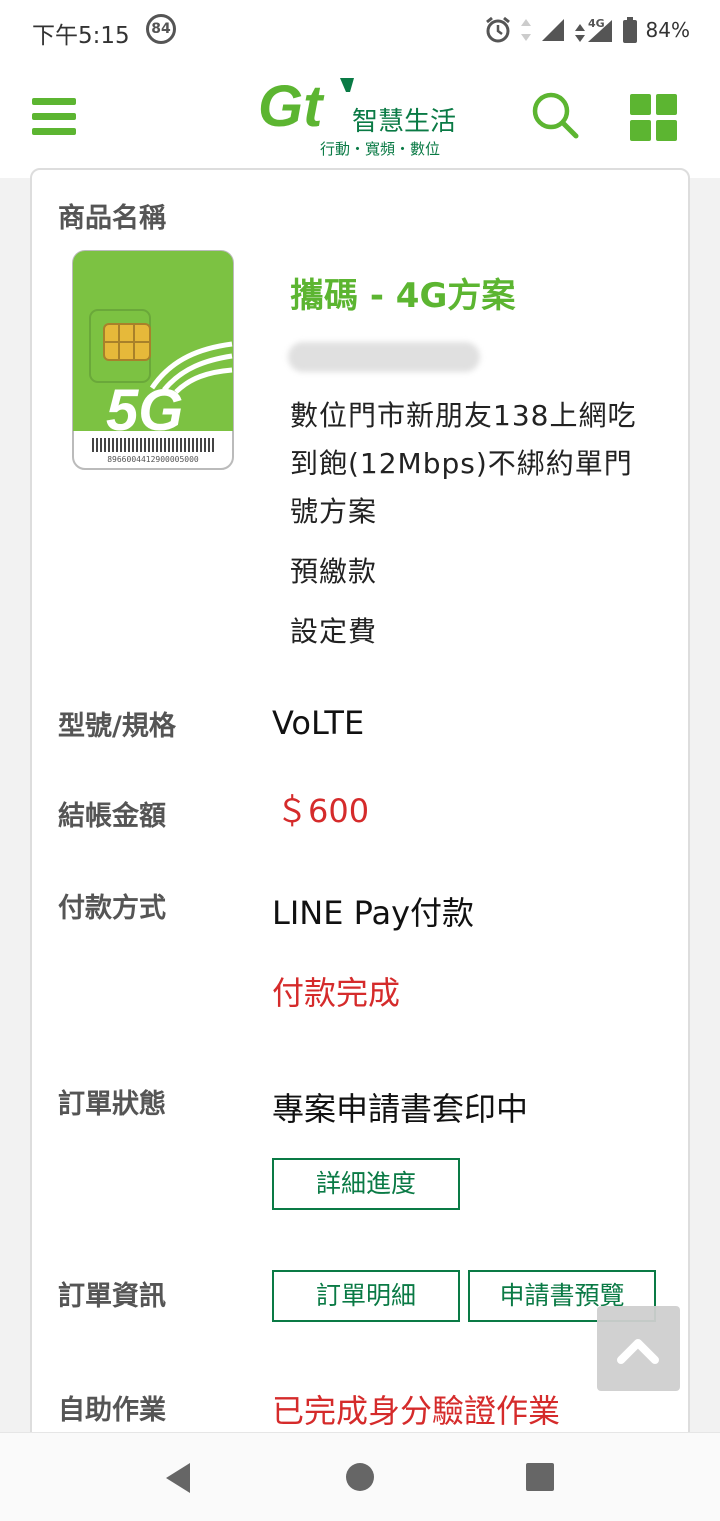  Describe the element at coordinates (81, 36) in the screenshot. I see `status-time: 下午5:15` at that location.